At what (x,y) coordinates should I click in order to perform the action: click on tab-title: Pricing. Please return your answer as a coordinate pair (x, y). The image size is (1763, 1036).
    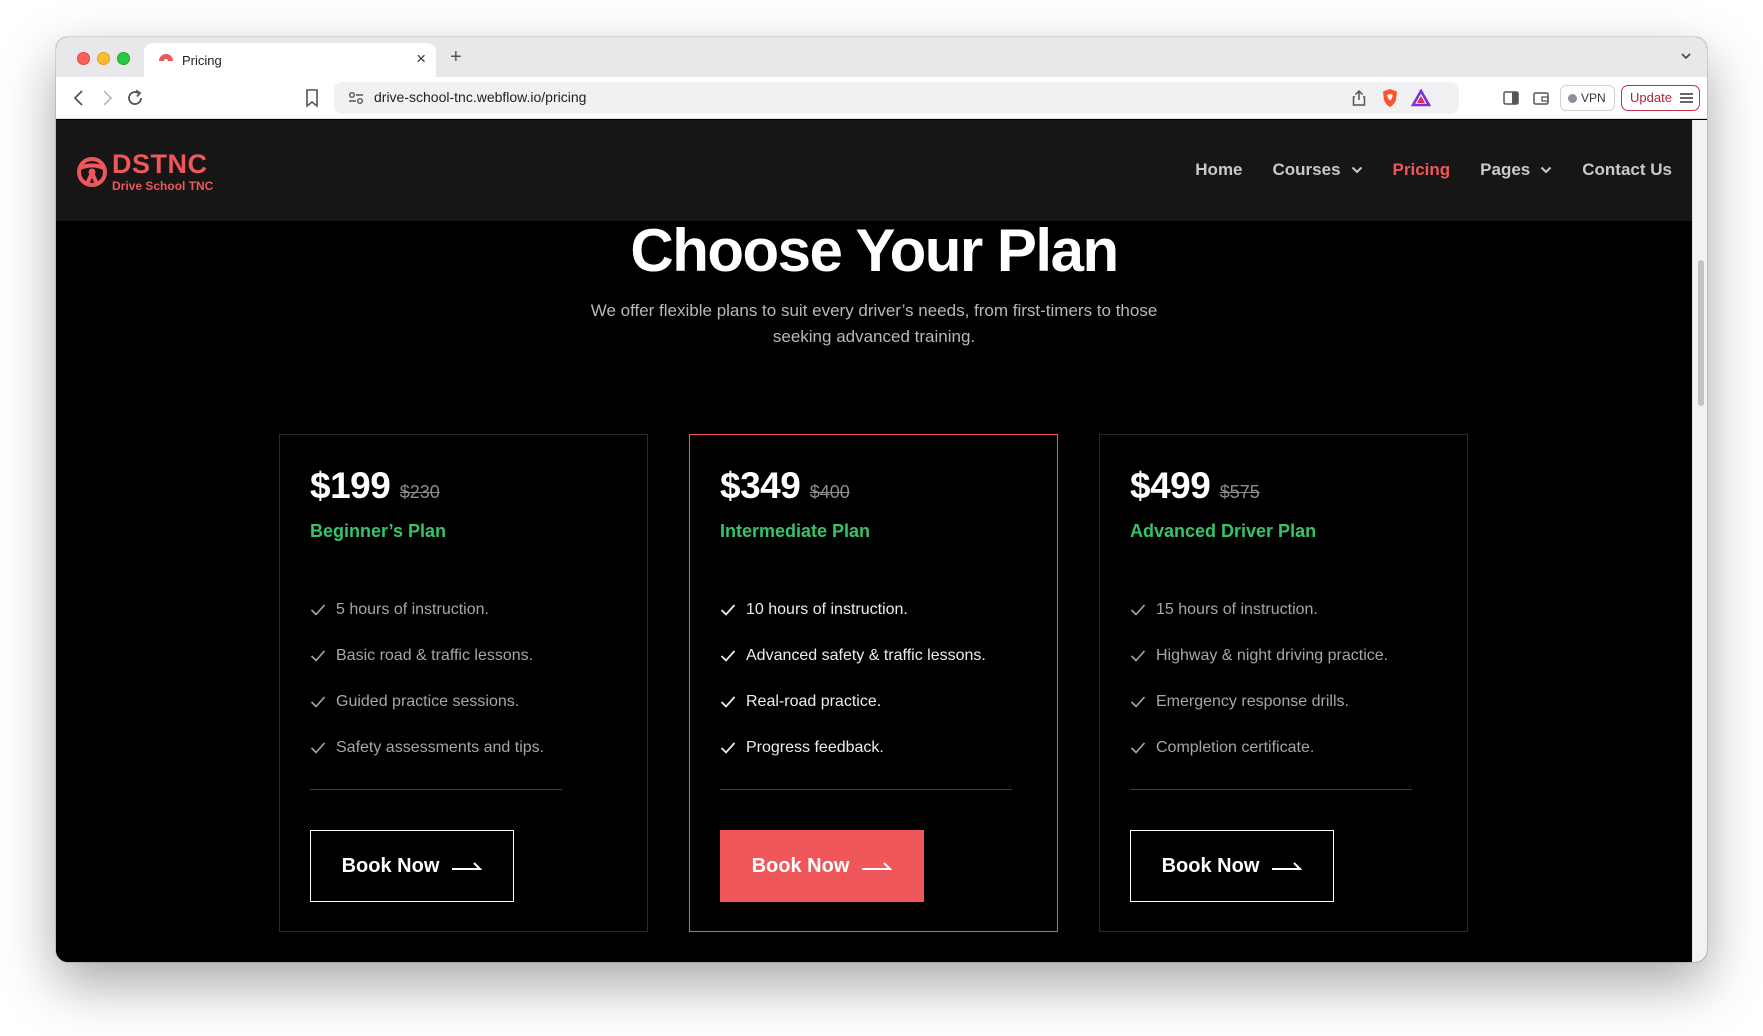
    Looking at the image, I should click on (202, 60).